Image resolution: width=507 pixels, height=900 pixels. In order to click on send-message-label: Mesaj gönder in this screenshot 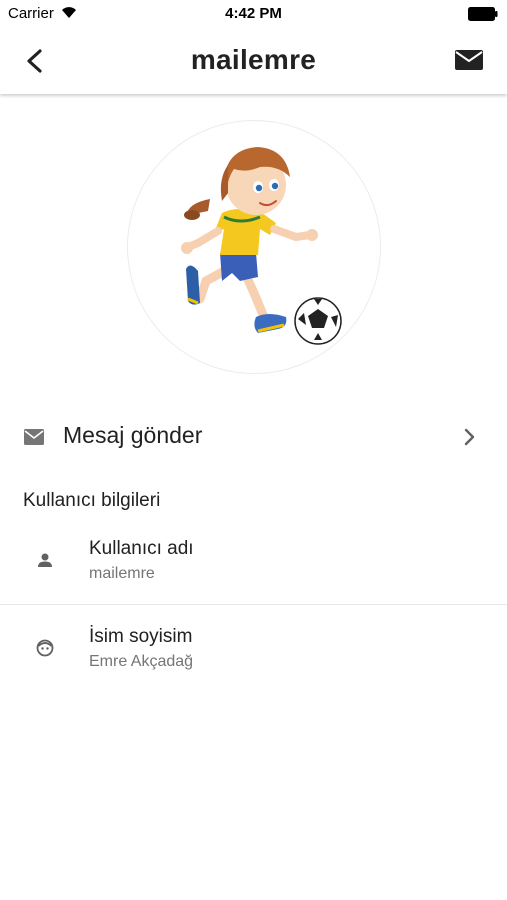, I will do `click(133, 435)`.